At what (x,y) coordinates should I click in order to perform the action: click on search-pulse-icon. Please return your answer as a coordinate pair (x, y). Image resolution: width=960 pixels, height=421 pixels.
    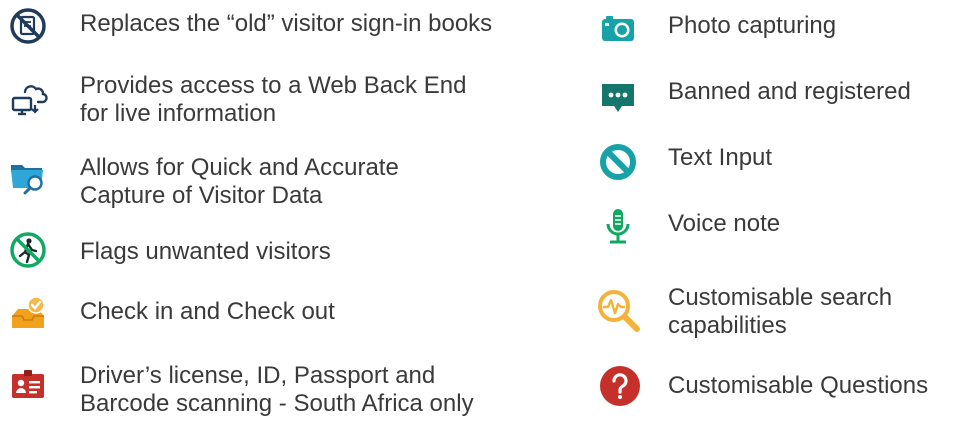
    Looking at the image, I should click on (619, 311).